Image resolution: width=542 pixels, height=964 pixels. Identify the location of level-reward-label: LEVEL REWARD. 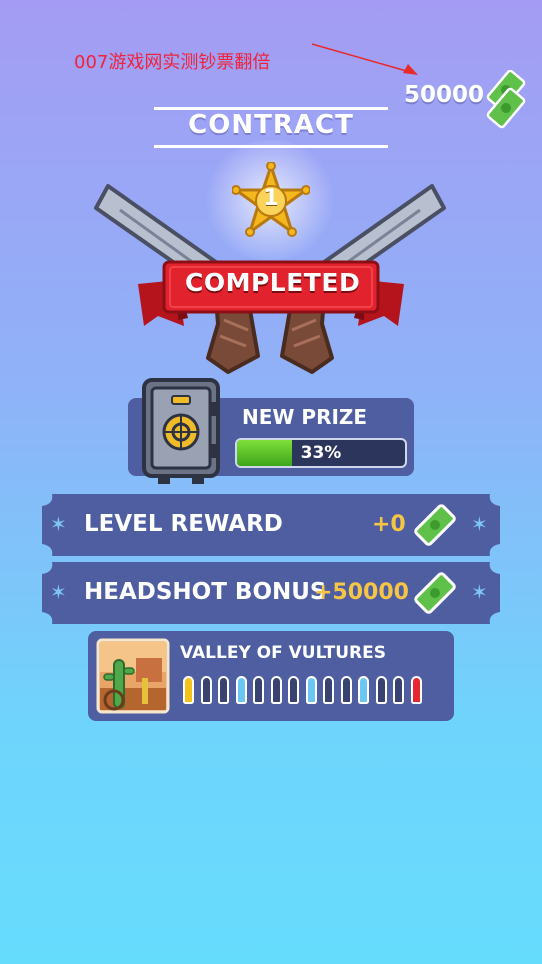
(183, 524).